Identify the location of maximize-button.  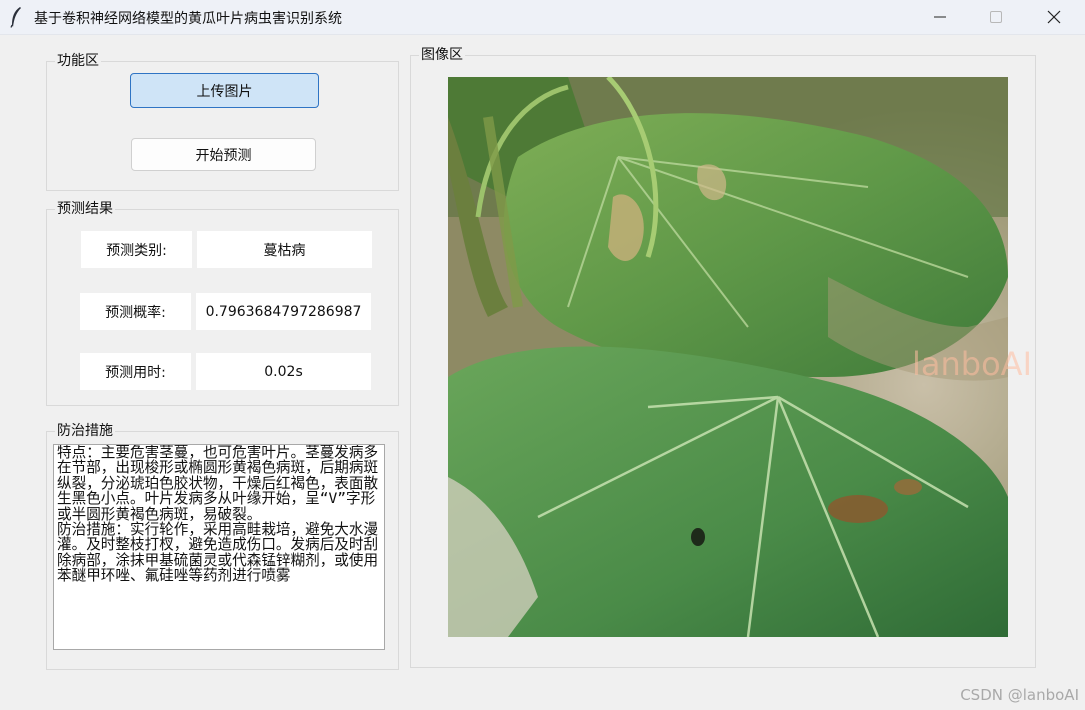
(996, 17).